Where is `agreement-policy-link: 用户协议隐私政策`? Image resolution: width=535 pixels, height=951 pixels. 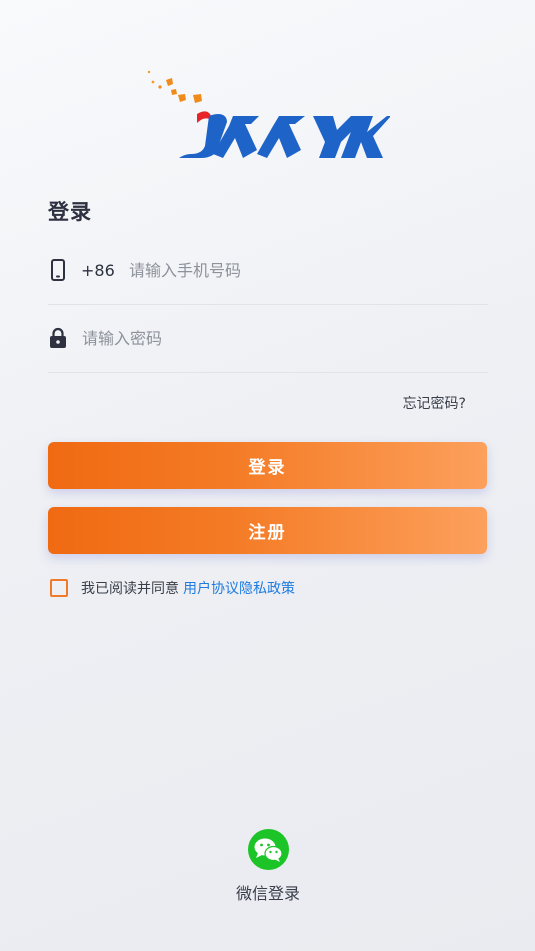 agreement-policy-link: 用户协议隐私政策 is located at coordinates (239, 588).